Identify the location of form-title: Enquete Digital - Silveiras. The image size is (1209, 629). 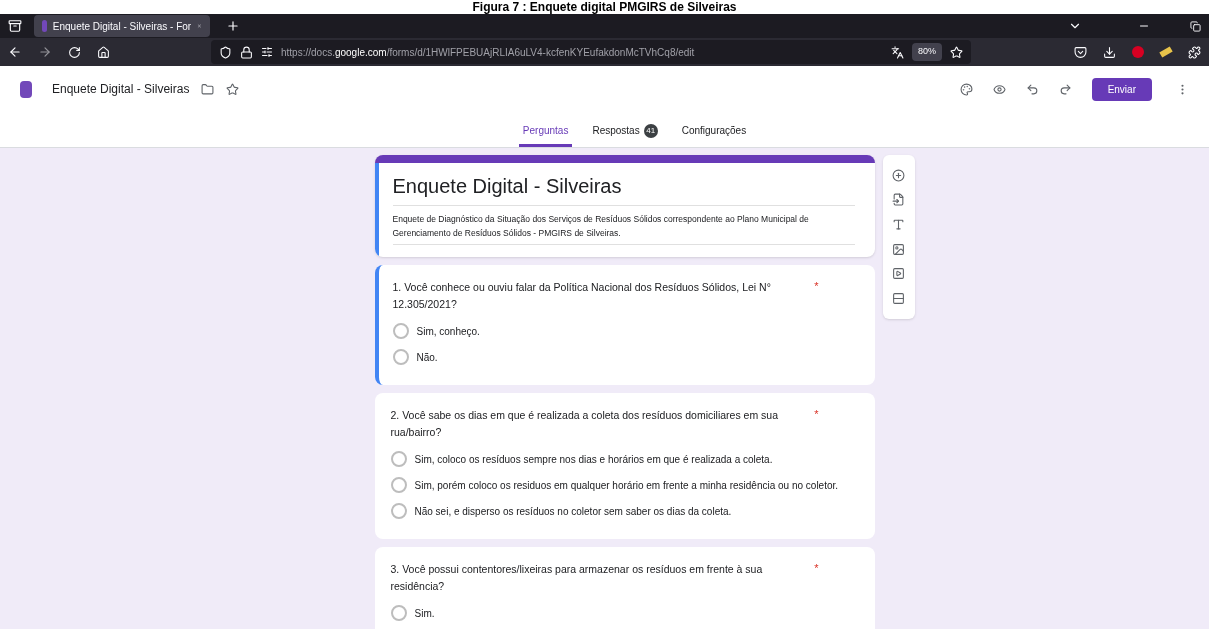
(623, 189).